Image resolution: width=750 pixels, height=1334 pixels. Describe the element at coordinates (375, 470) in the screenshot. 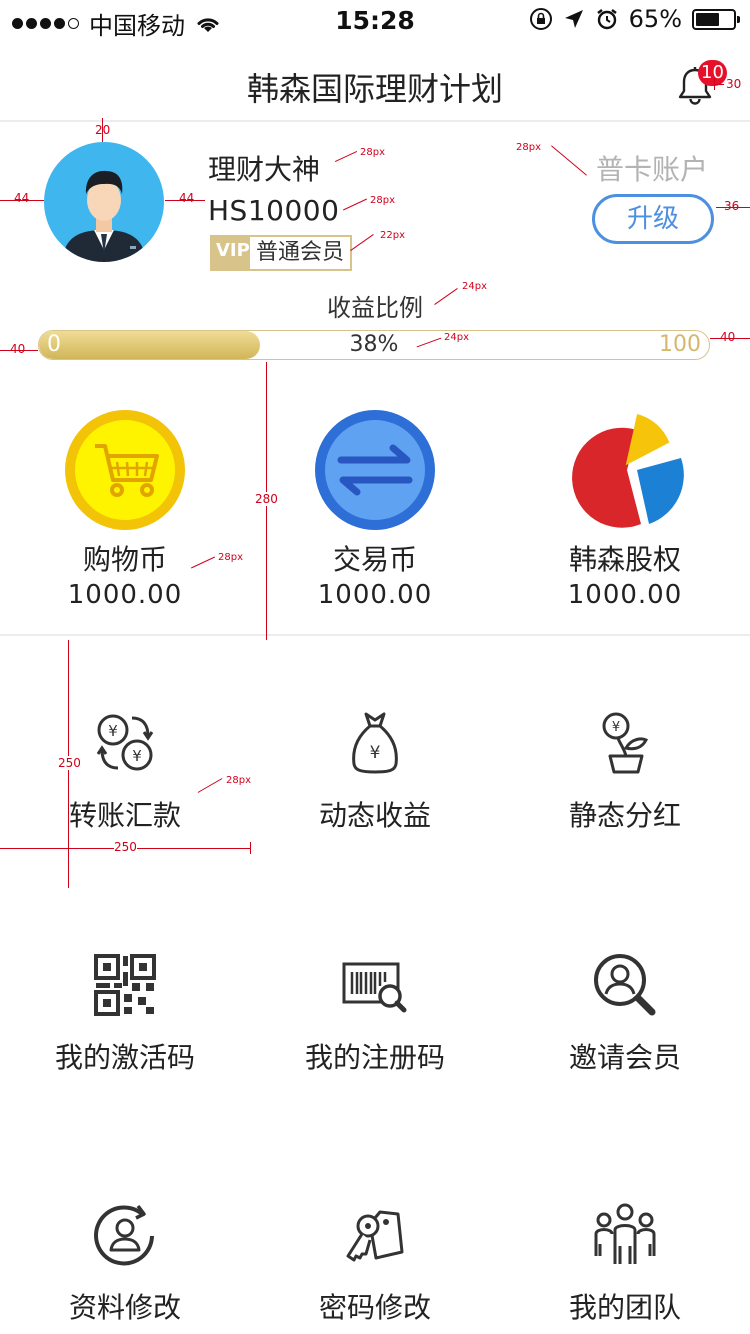

I see `exchange-arrows-icon` at that location.